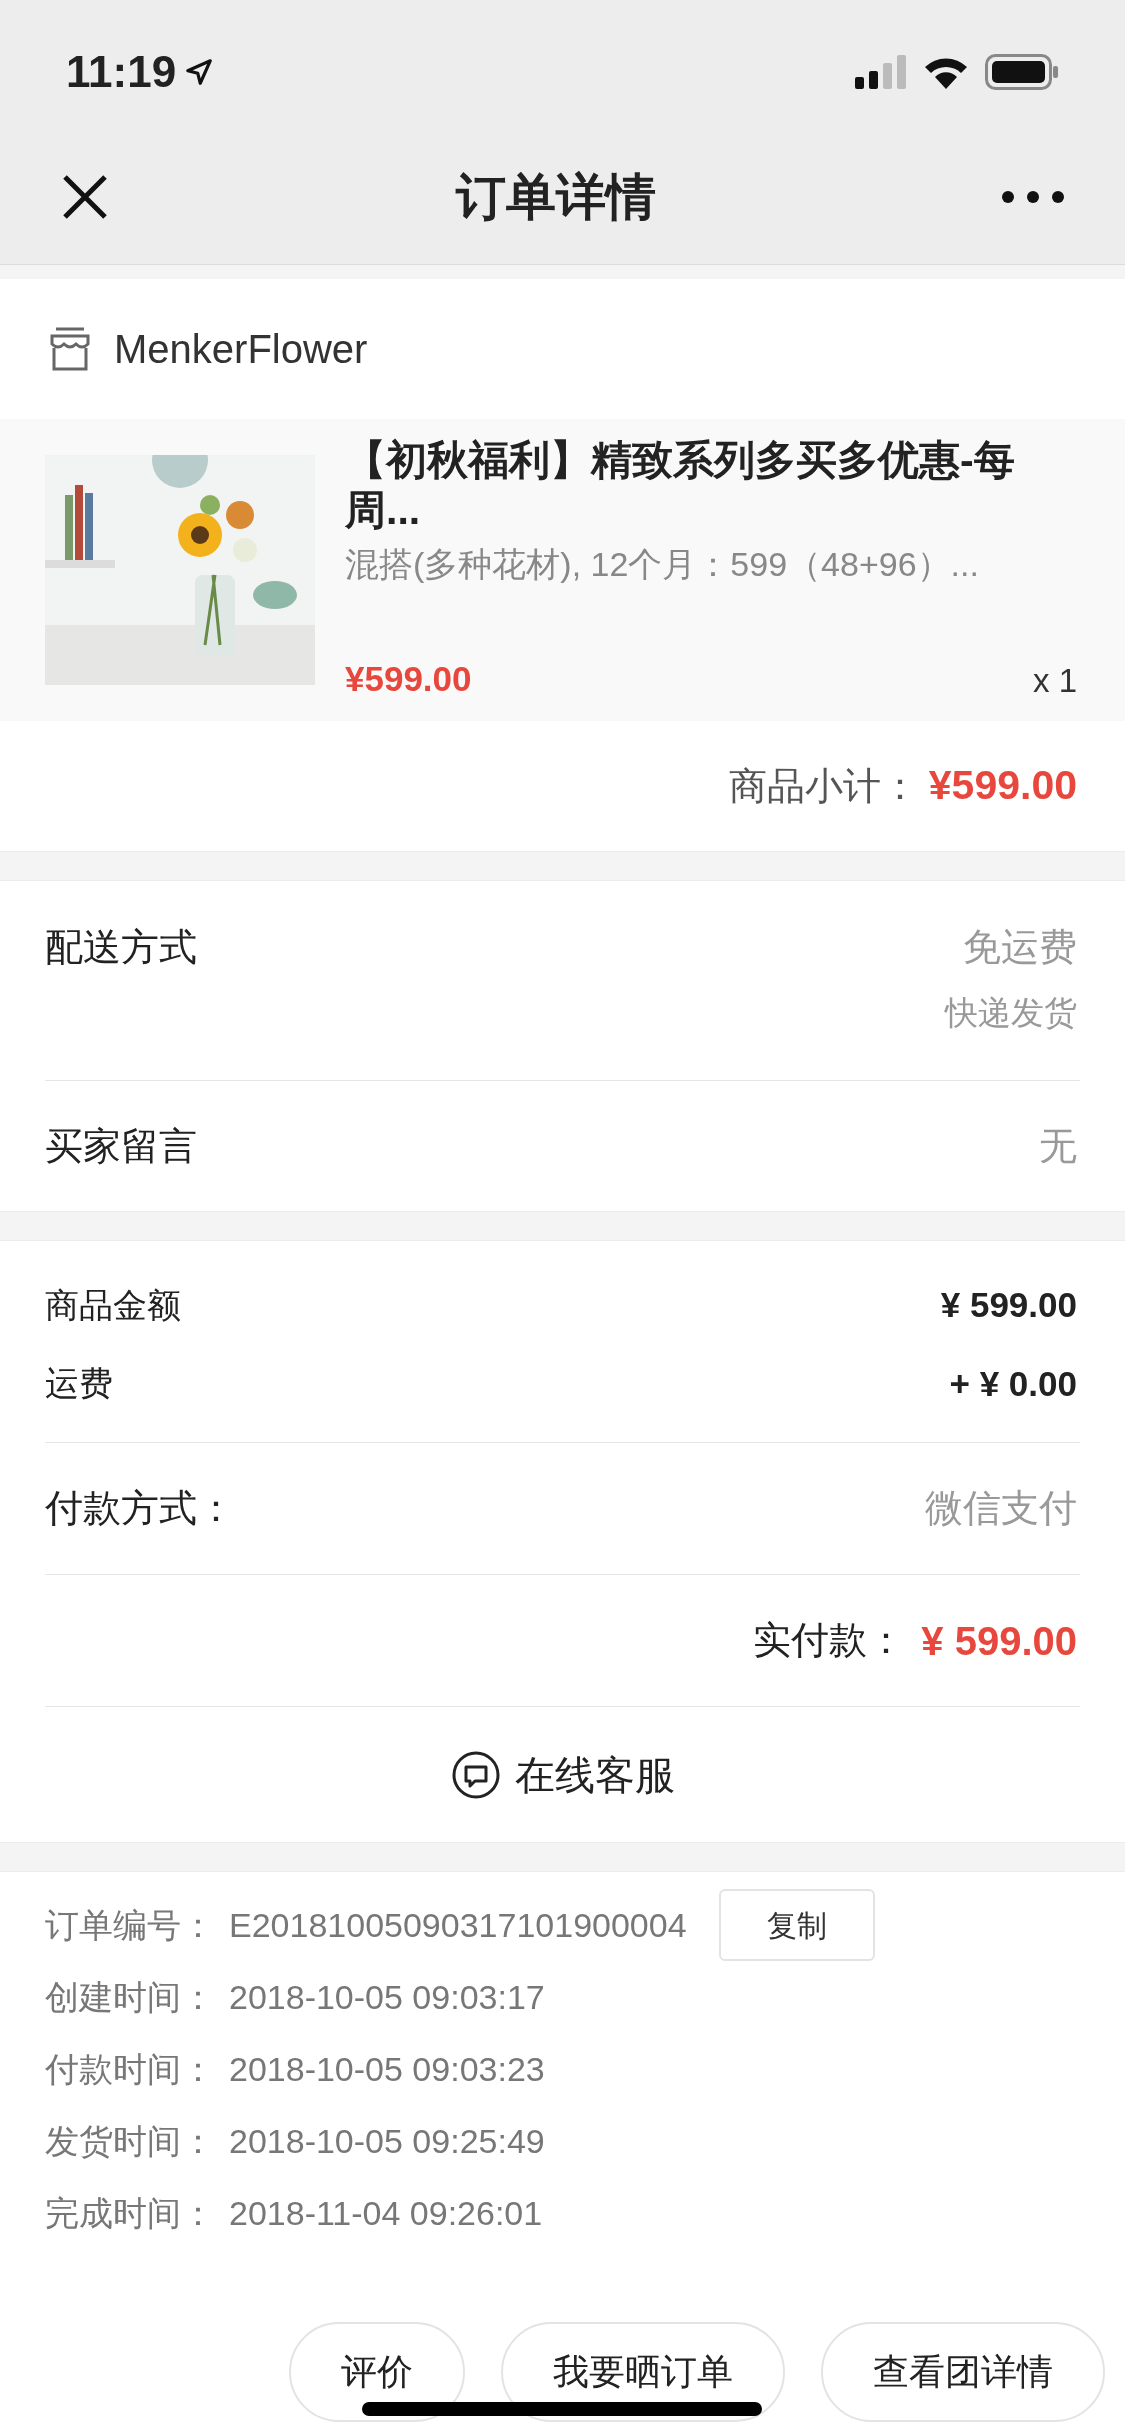  Describe the element at coordinates (963, 2372) in the screenshot. I see `action-button: 查看团详情` at that location.